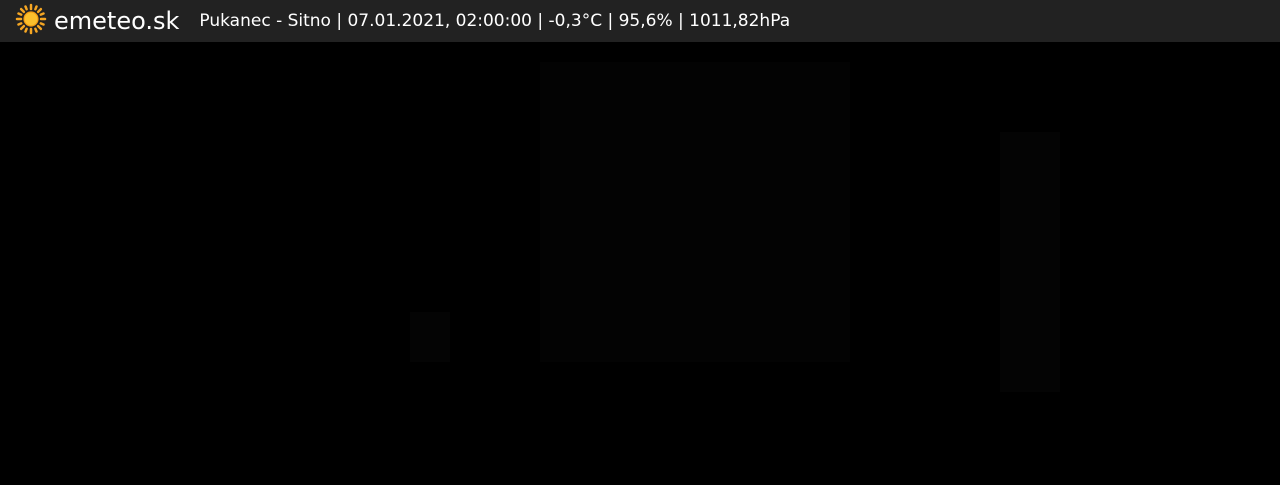 This screenshot has height=485, width=1280. I want to click on brand-name: emeteo.sk, so click(116, 21).